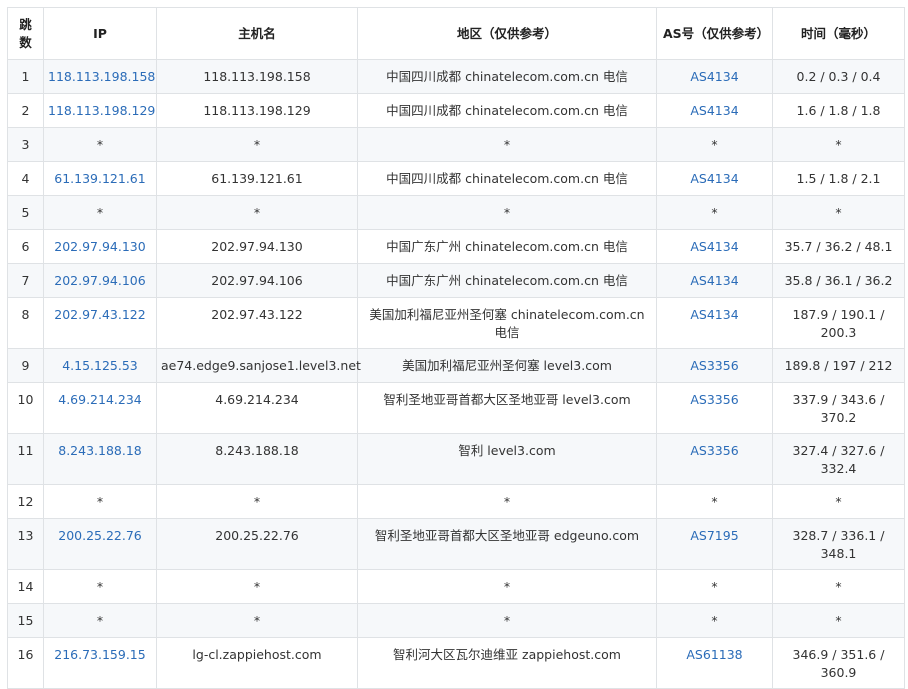 This screenshot has height=689, width=908. I want to click on ip-link: 4.15.125.53, so click(100, 365).